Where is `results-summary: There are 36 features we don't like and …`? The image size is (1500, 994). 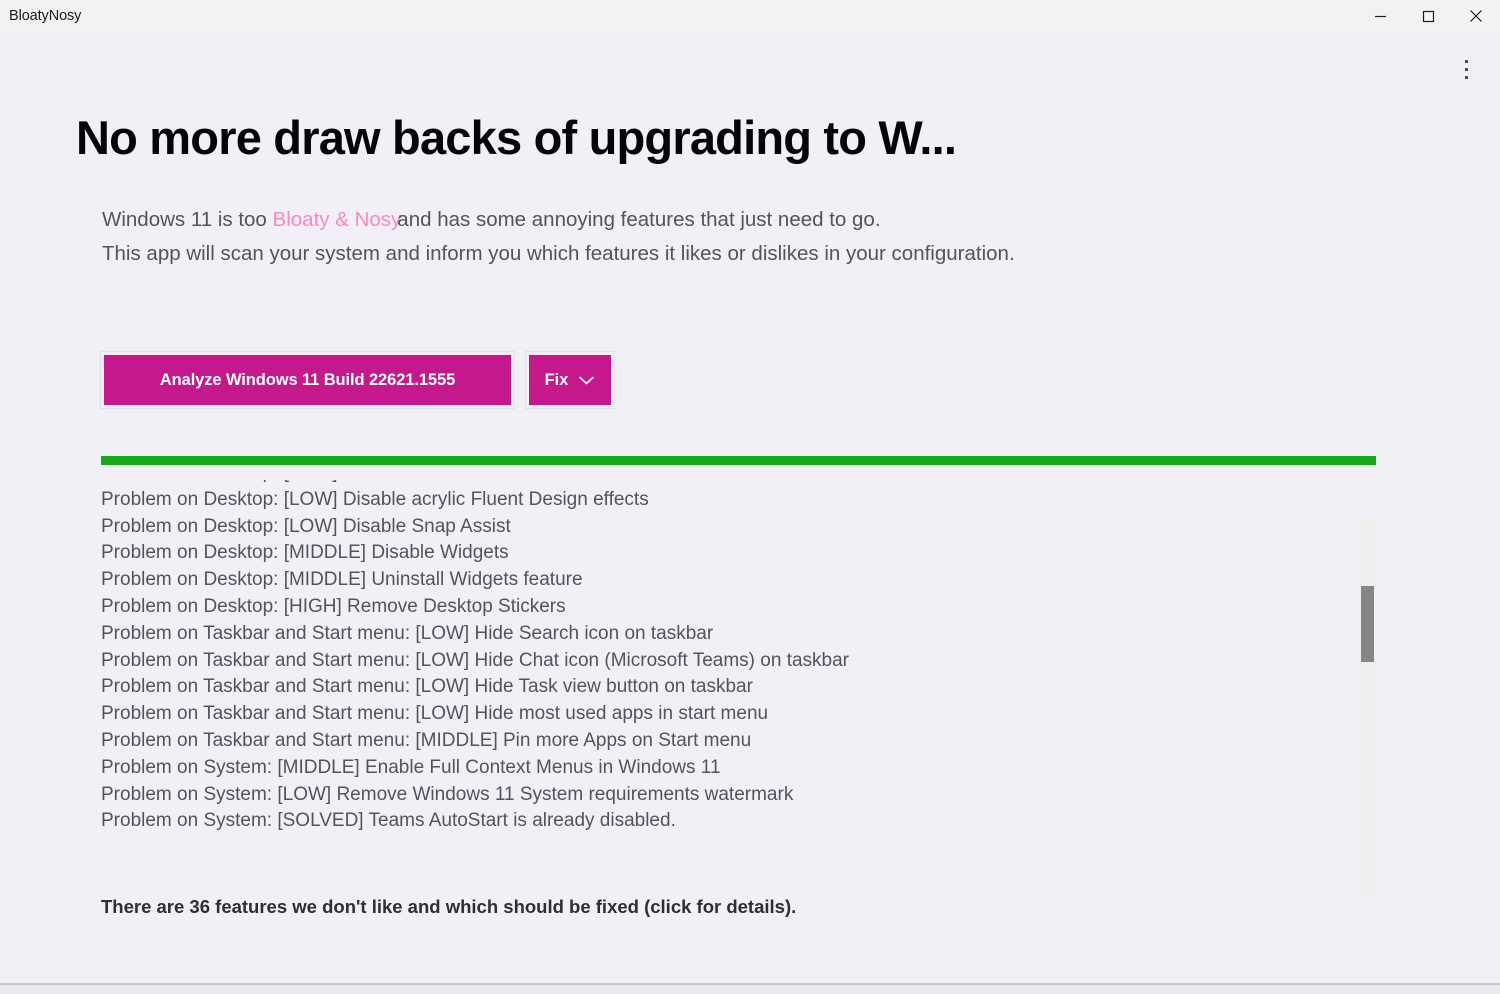 results-summary: There are 36 features we don't like and … is located at coordinates (448, 907).